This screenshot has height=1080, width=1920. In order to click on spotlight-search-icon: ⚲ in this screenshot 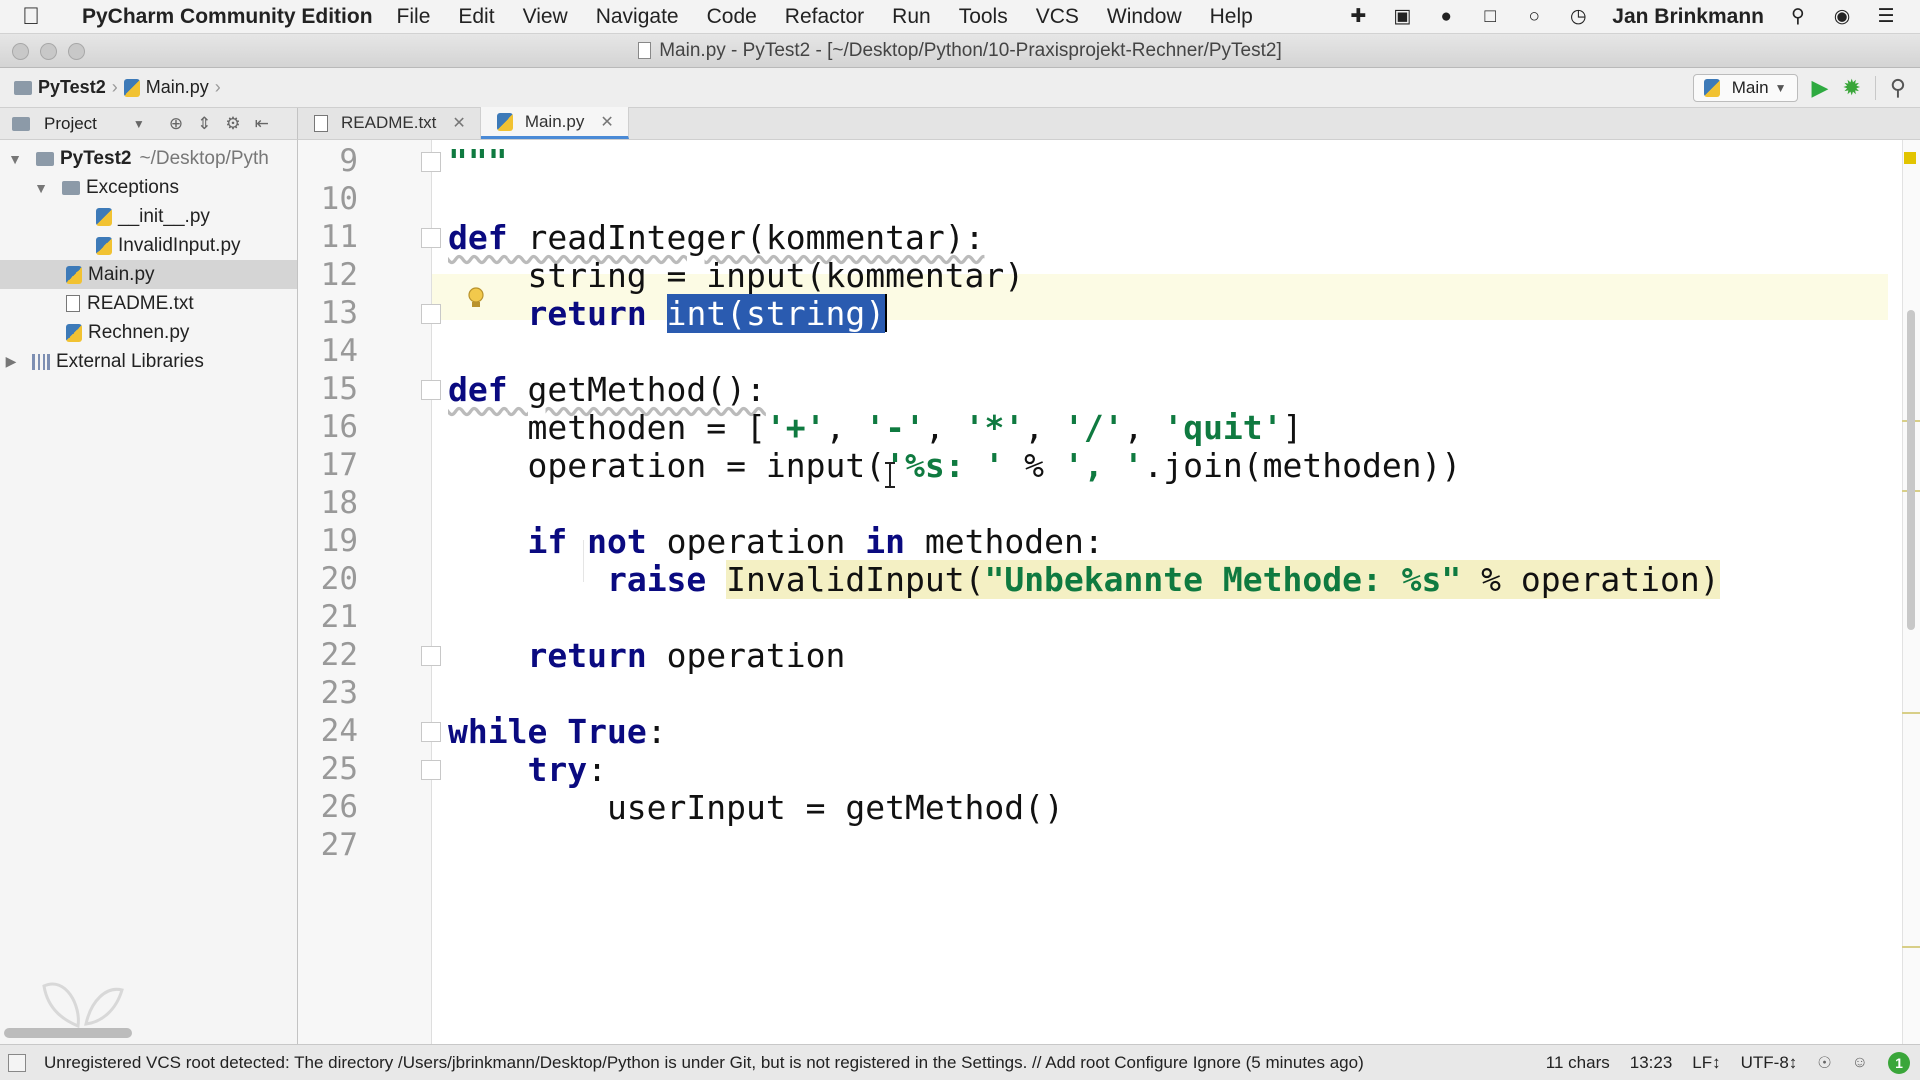, I will do `click(1798, 17)`.